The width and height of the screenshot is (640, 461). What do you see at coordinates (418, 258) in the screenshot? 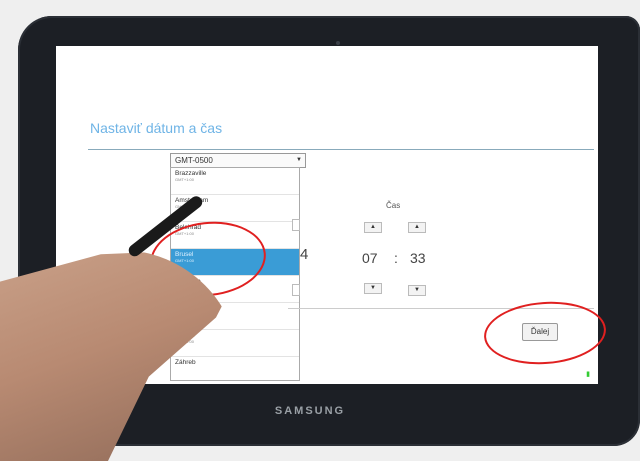
I see `minute-value: 33` at bounding box center [418, 258].